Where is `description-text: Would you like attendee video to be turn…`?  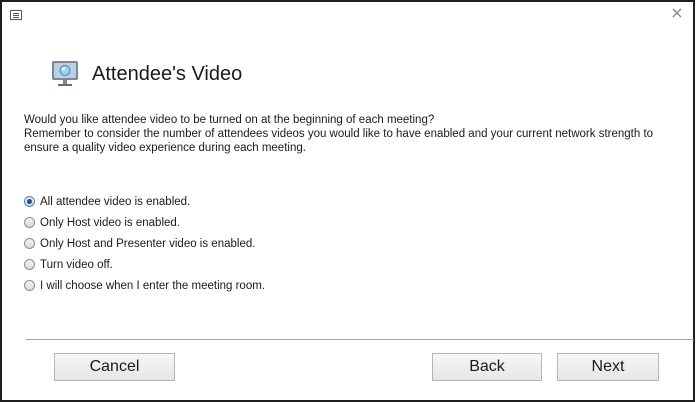
description-text: Would you like attendee video to be turn… is located at coordinates (349, 134).